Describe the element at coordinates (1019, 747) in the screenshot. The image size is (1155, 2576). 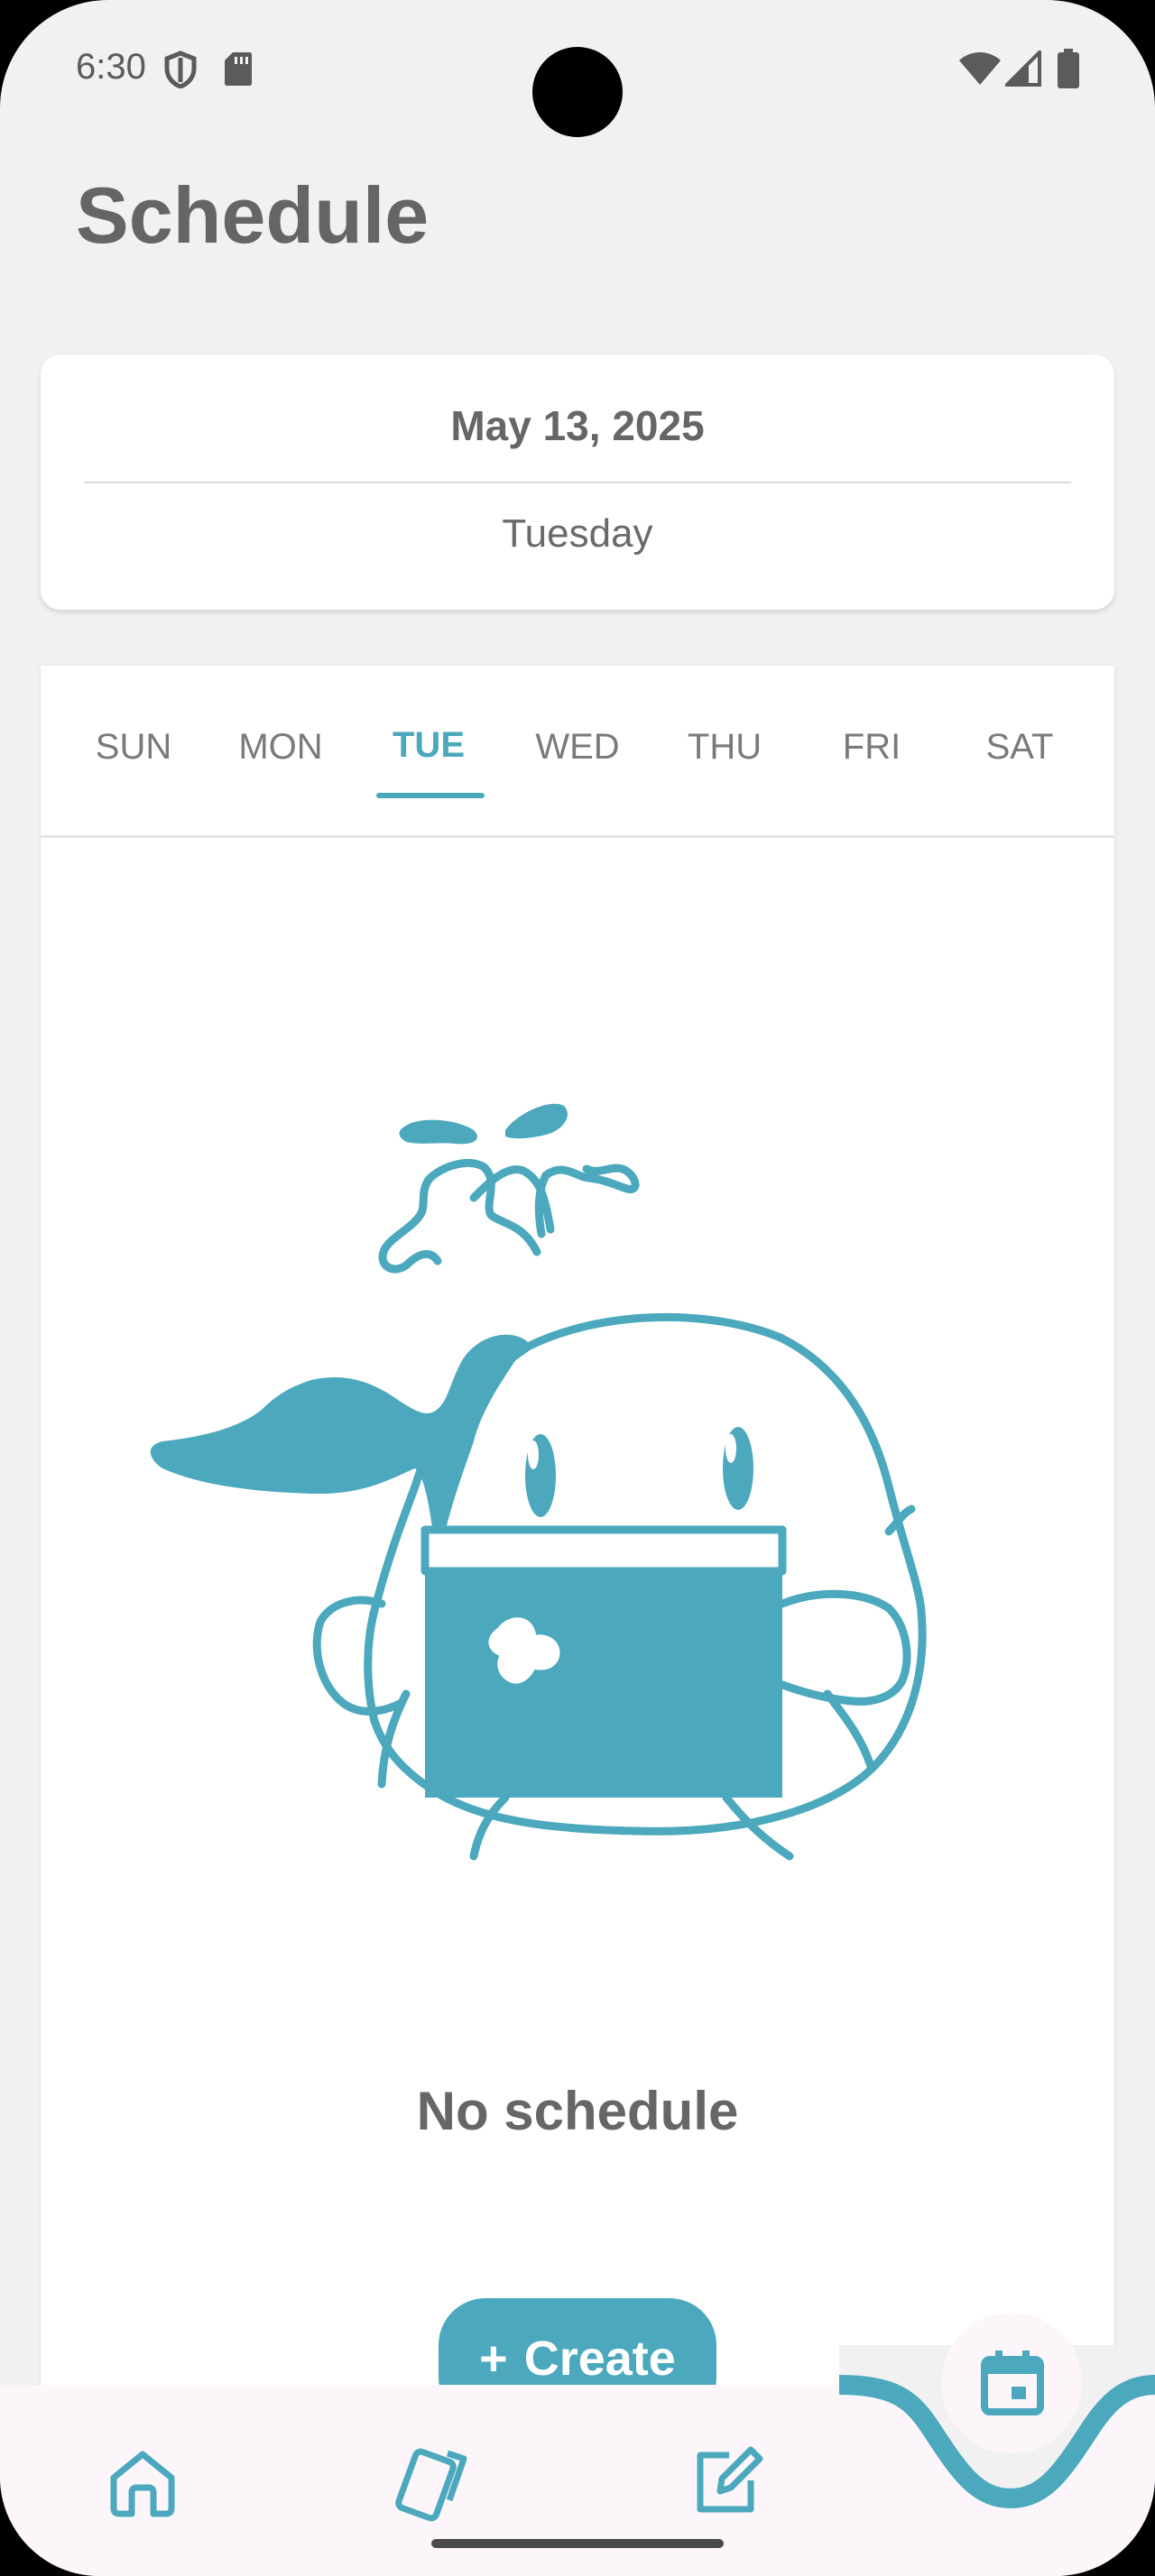
I see `tab-sat: SAT` at that location.